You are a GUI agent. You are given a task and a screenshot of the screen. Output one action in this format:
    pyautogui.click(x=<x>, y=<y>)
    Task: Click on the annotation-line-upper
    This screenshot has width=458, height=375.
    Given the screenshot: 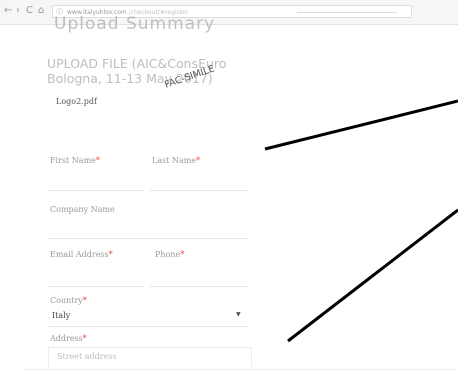 What is the action you would take?
    pyautogui.click(x=361, y=125)
    